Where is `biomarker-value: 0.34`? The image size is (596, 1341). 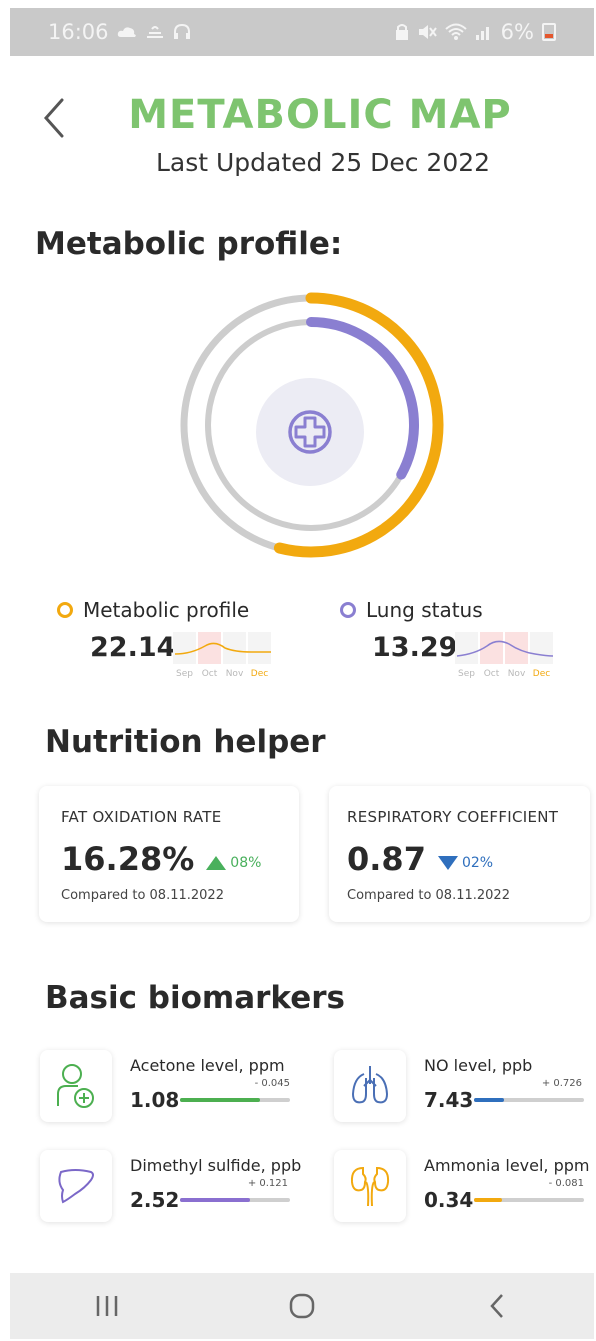
biomarker-value: 0.34 is located at coordinates (449, 1200).